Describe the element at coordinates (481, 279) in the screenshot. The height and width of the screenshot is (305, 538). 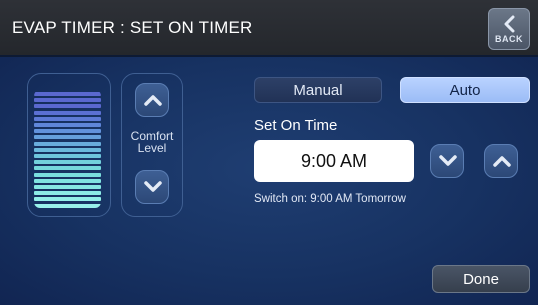
I see `done-button: Done` at that location.